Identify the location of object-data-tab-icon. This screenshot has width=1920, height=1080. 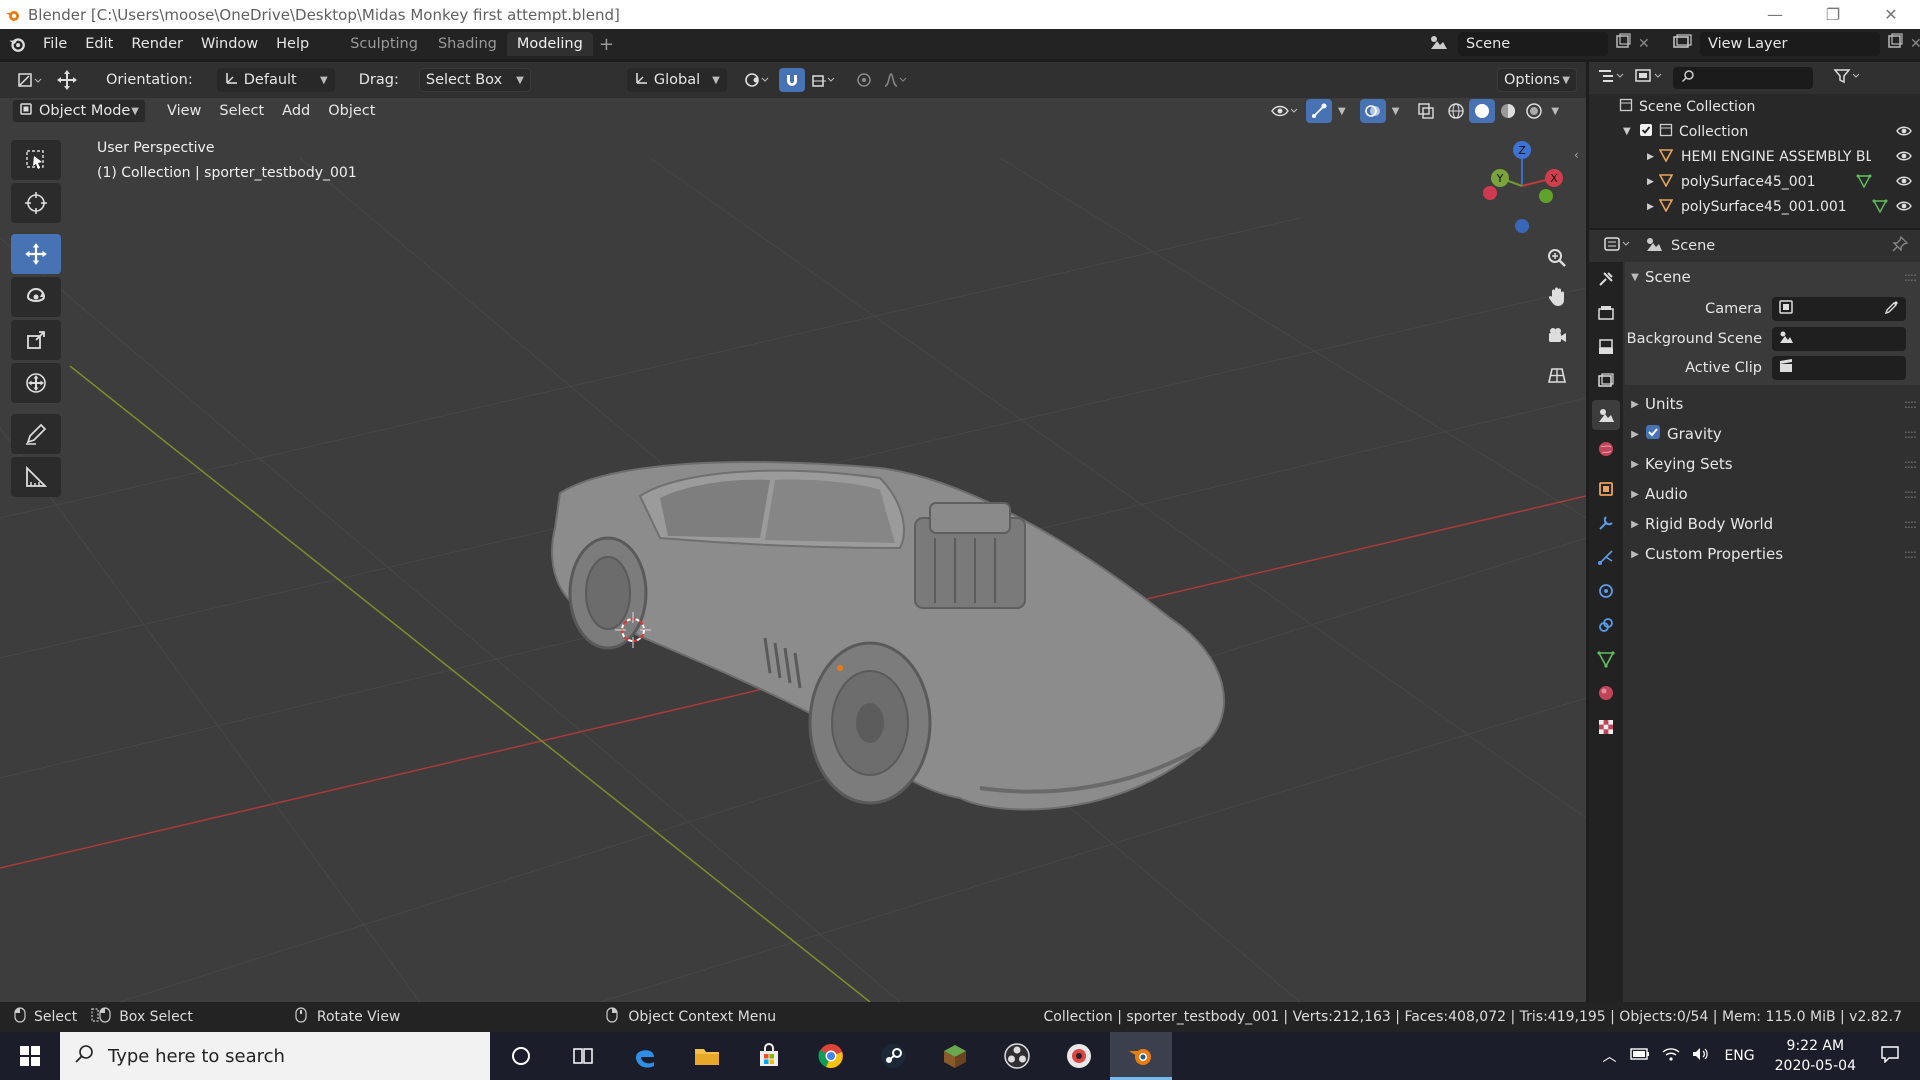
(1606, 659).